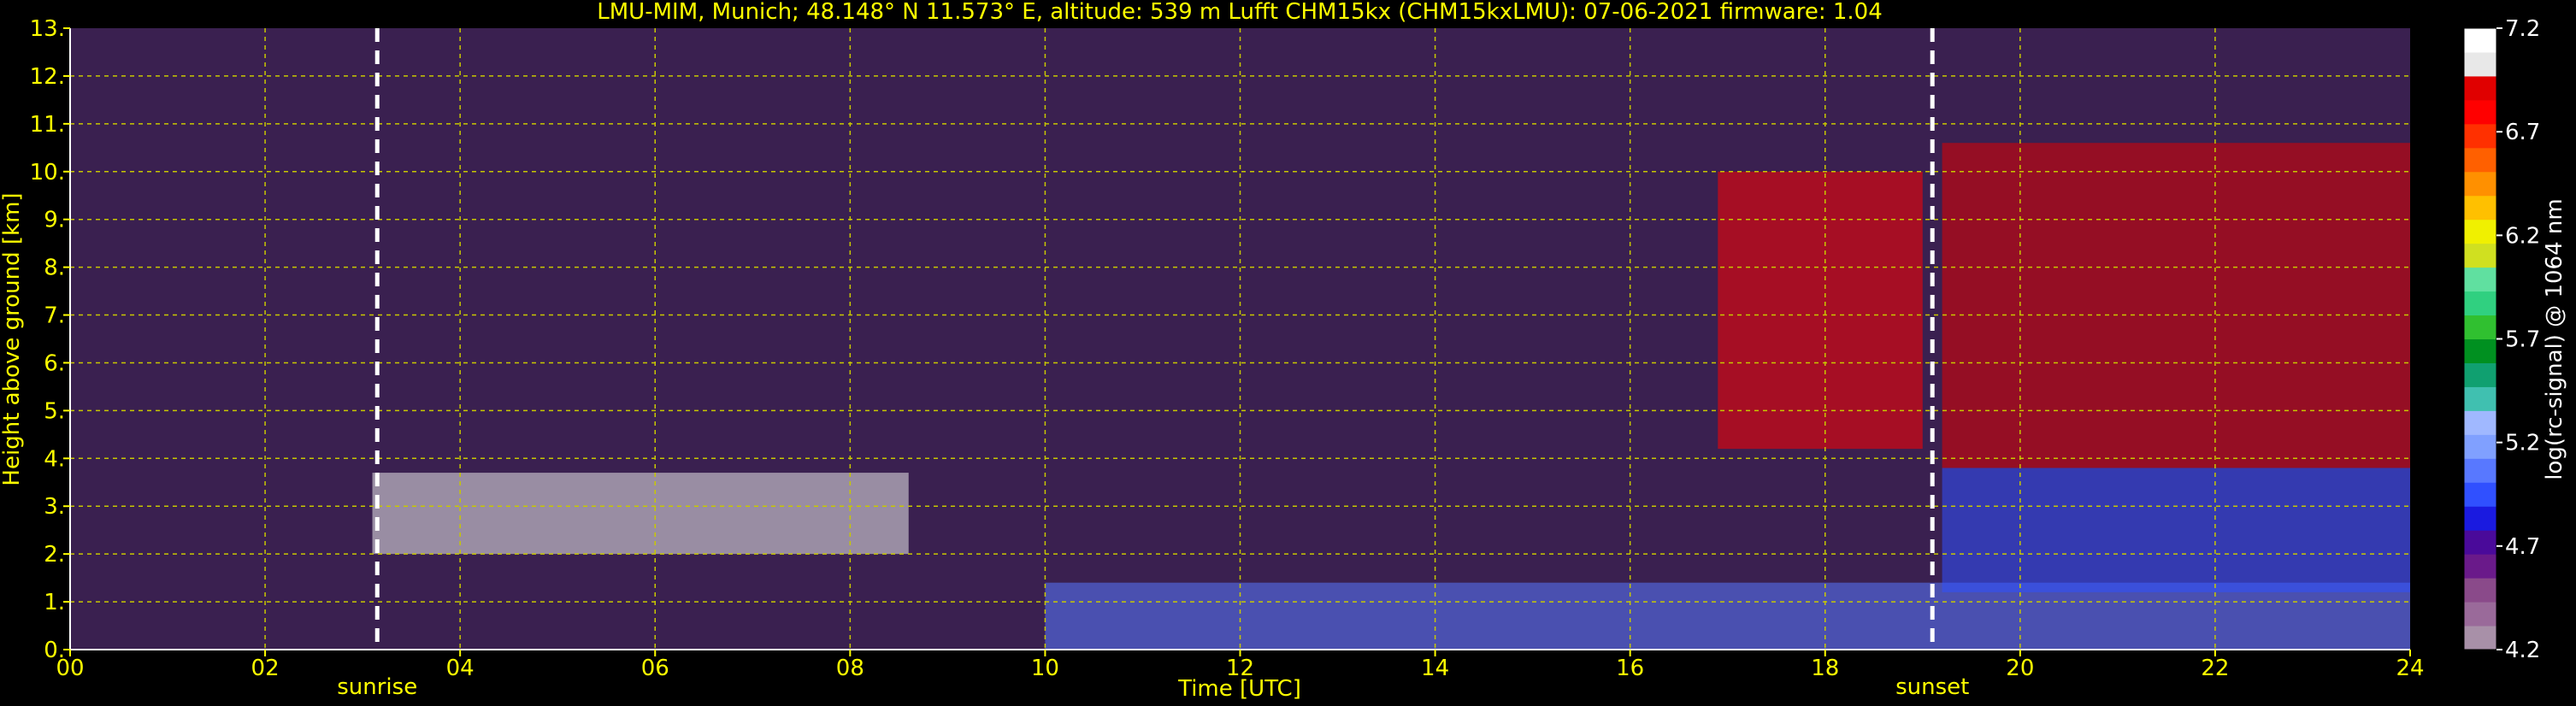  Describe the element at coordinates (47, 77) in the screenshot. I see `y-tick-label-12: 12.` at that location.